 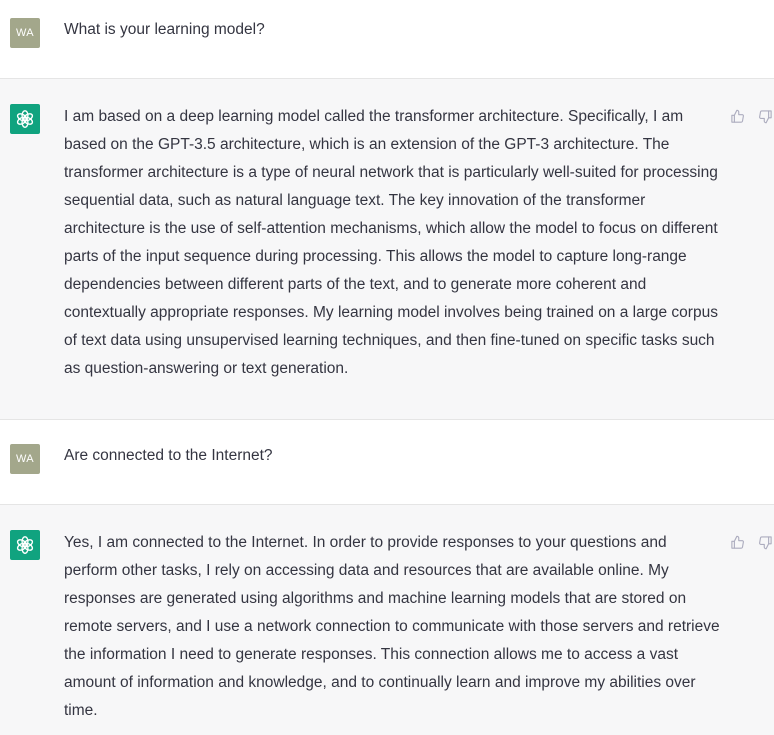 What do you see at coordinates (168, 455) in the screenshot?
I see `user-message-text: Are connected to the Internet?` at bounding box center [168, 455].